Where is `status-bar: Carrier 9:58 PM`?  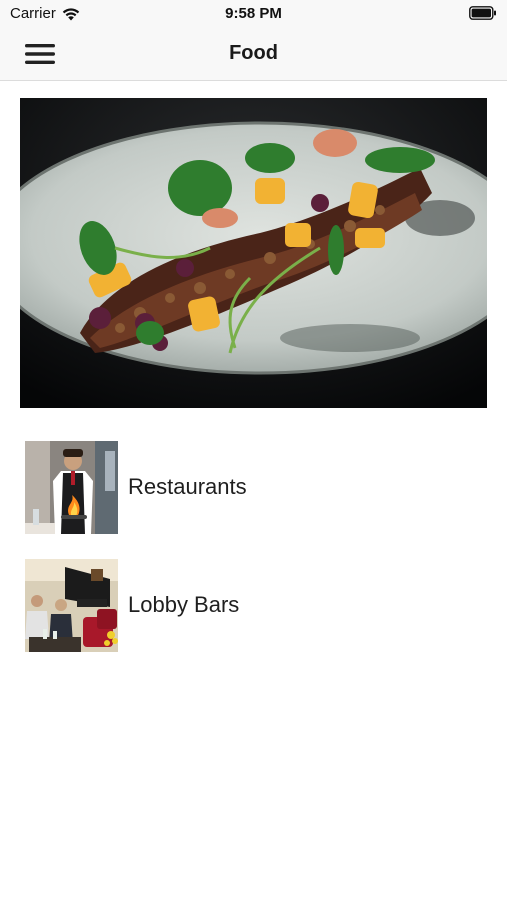
status-bar: Carrier 9:58 PM is located at coordinates (253, 14).